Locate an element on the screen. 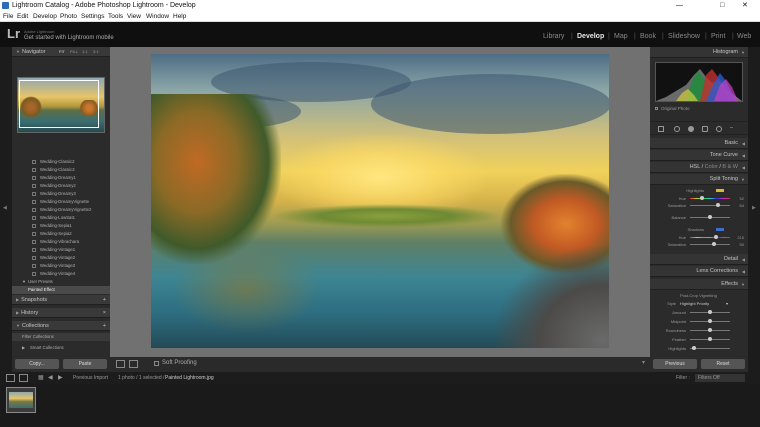 The width and height of the screenshot is (760, 427). spot-removal-icon is located at coordinates (677, 129).